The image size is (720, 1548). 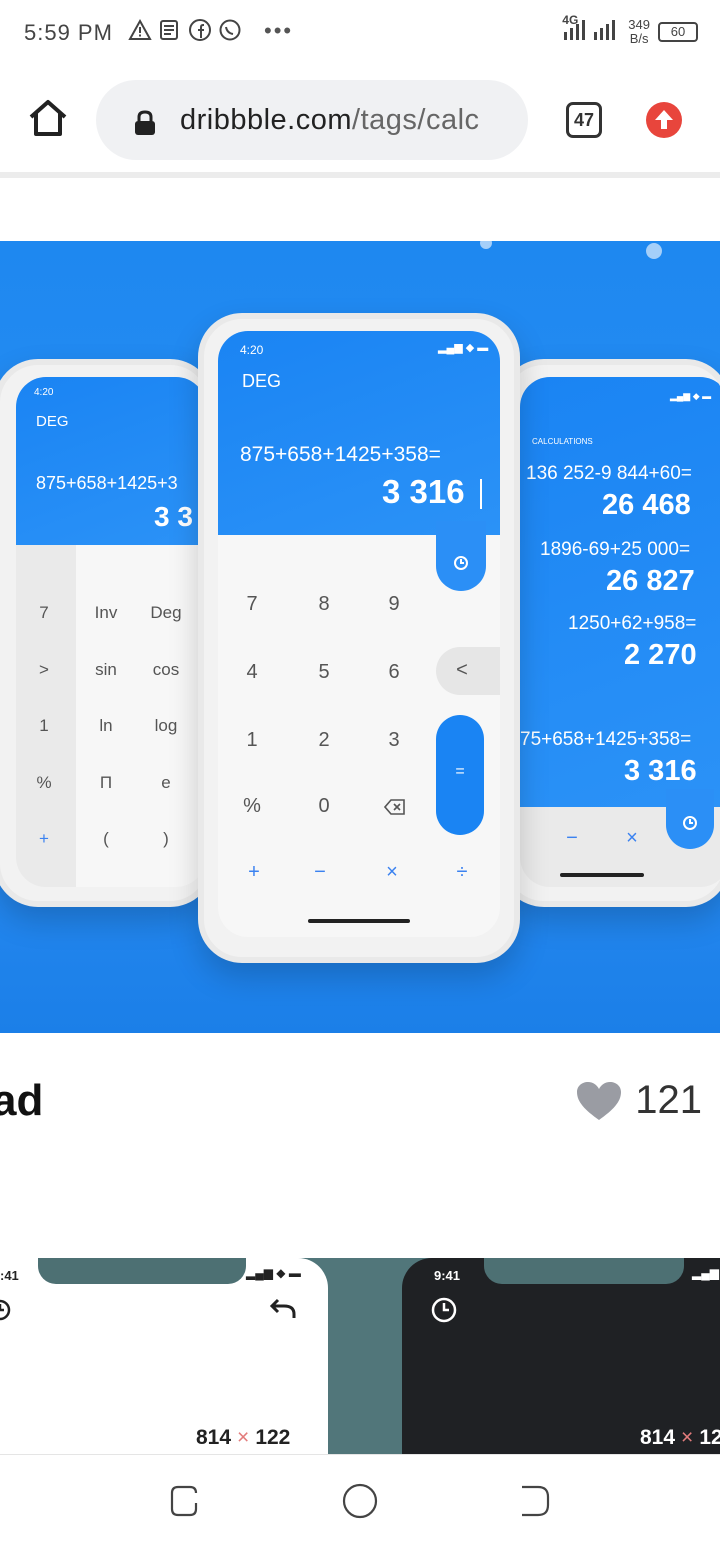 What do you see at coordinates (609, 473) in the screenshot?
I see `history-expression: 136 252-9 844+60=` at bounding box center [609, 473].